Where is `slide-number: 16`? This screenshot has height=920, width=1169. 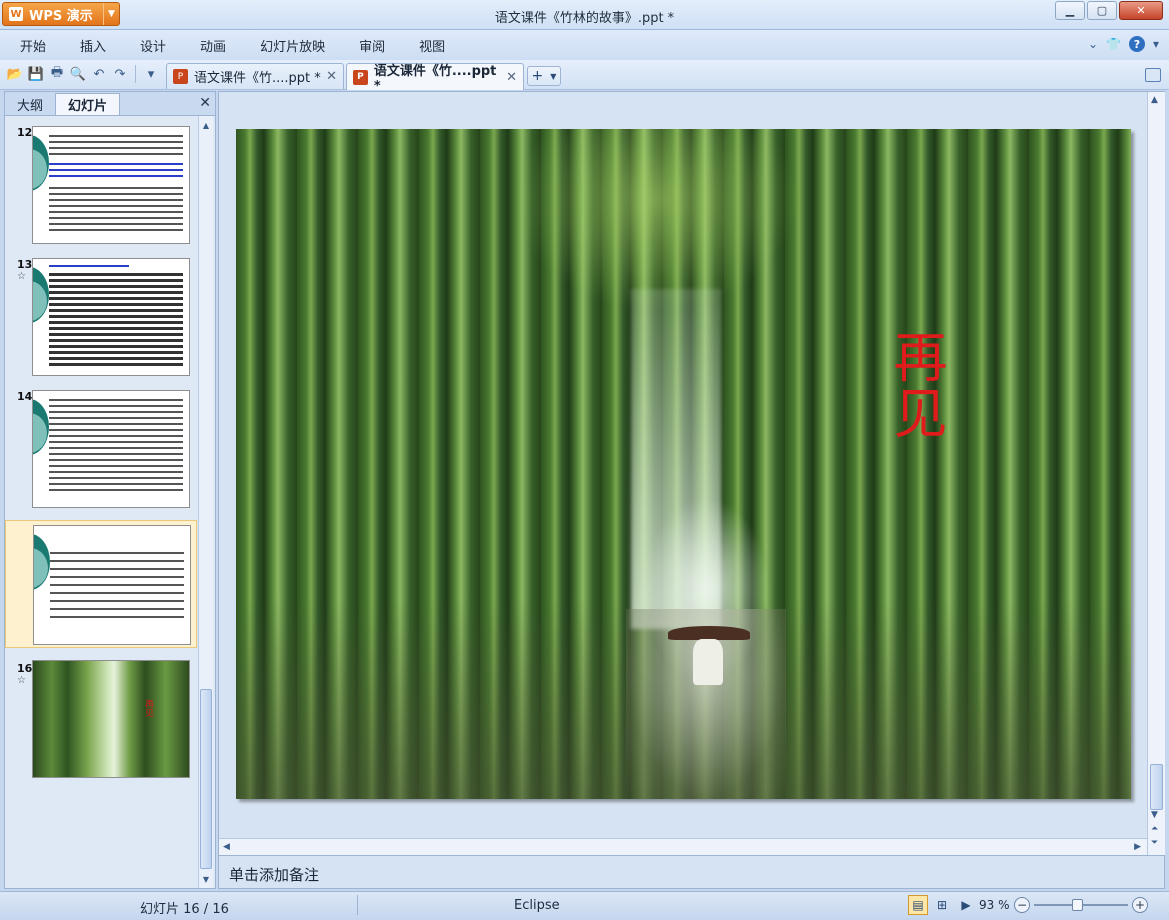 slide-number: 16 is located at coordinates (25, 668).